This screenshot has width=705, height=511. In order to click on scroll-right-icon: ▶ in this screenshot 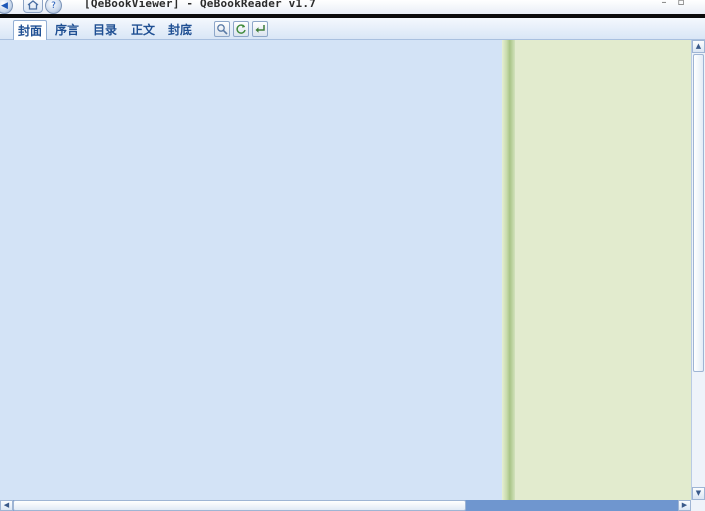, I will do `click(684, 505)`.